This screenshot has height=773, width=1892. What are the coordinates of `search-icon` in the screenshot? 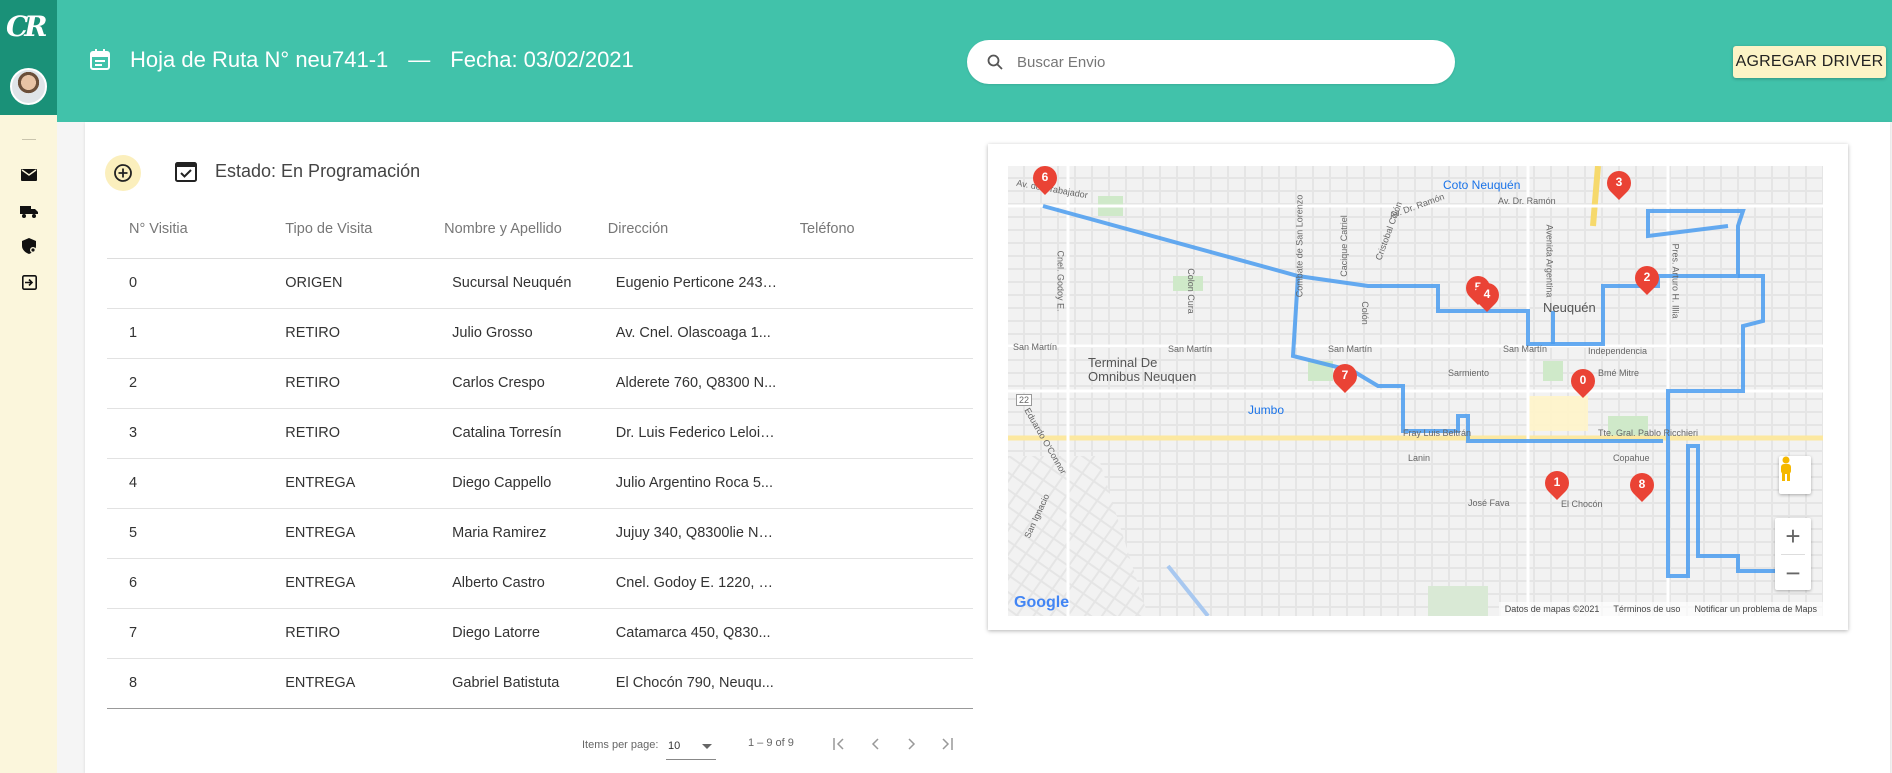 It's located at (995, 62).